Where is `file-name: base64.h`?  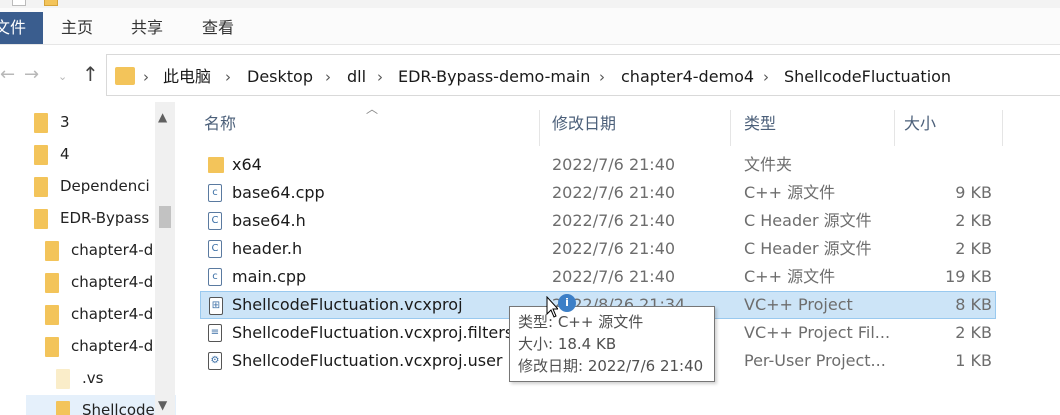 file-name: base64.h is located at coordinates (269, 220).